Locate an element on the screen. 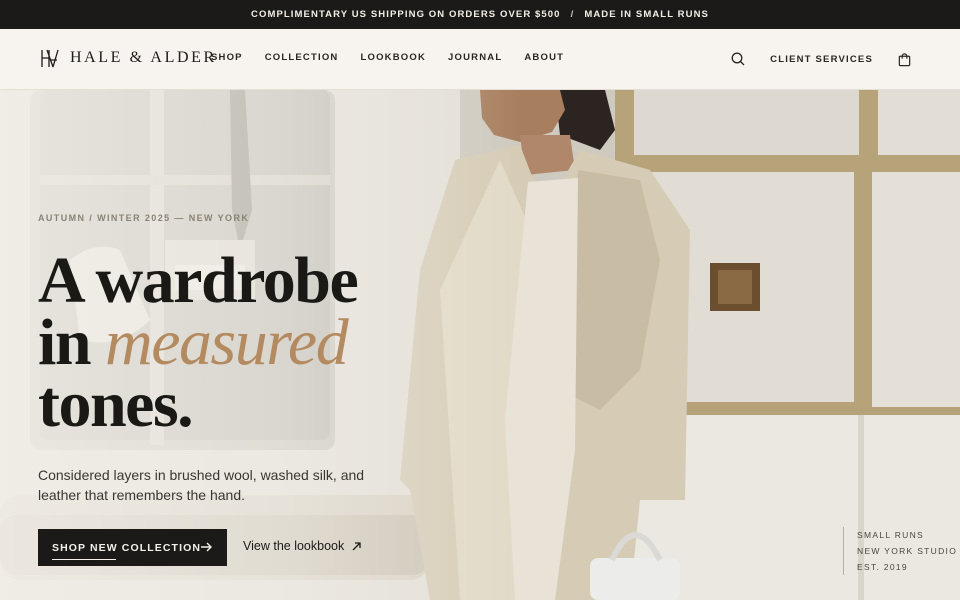 The width and height of the screenshot is (960, 600). arrow-right-icon is located at coordinates (206, 547).